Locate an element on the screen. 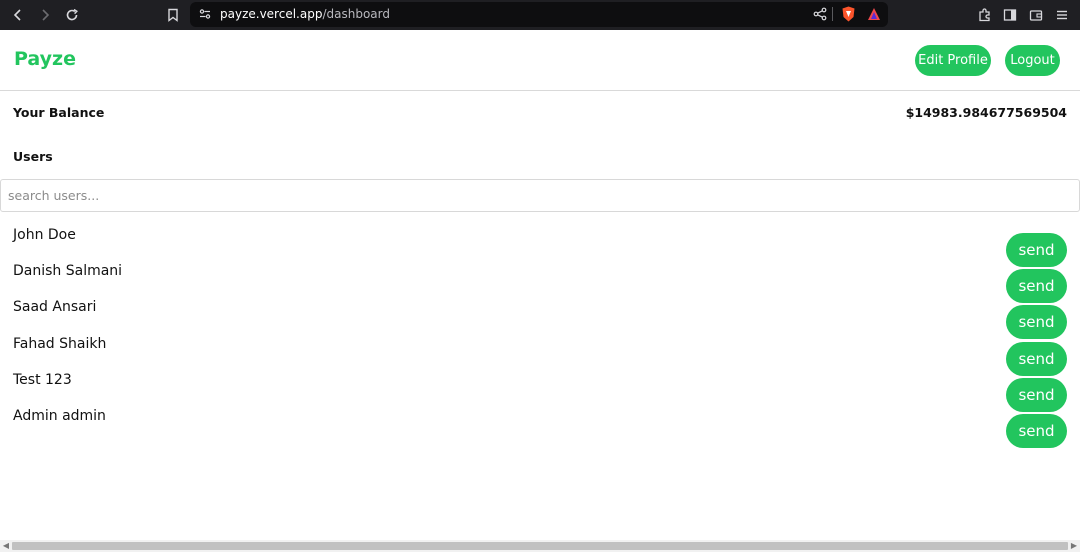  extensions-icon is located at coordinates (985, 15).